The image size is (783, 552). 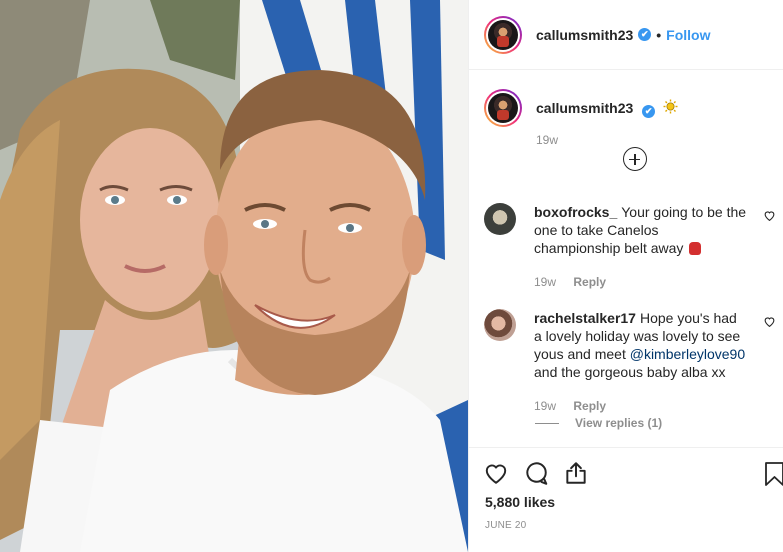 I want to click on post-date: JUNE 20, so click(x=506, y=525).